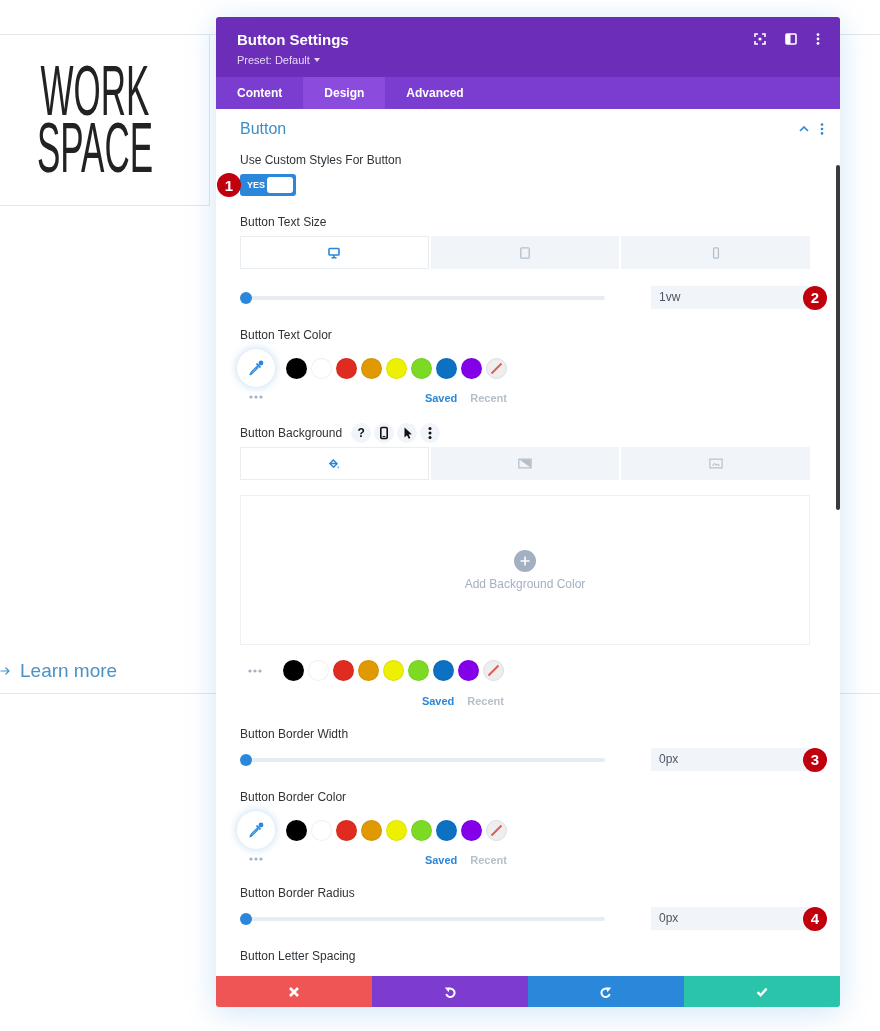 This screenshot has height=1031, width=880. I want to click on annotation-marker: 4, so click(815, 918).